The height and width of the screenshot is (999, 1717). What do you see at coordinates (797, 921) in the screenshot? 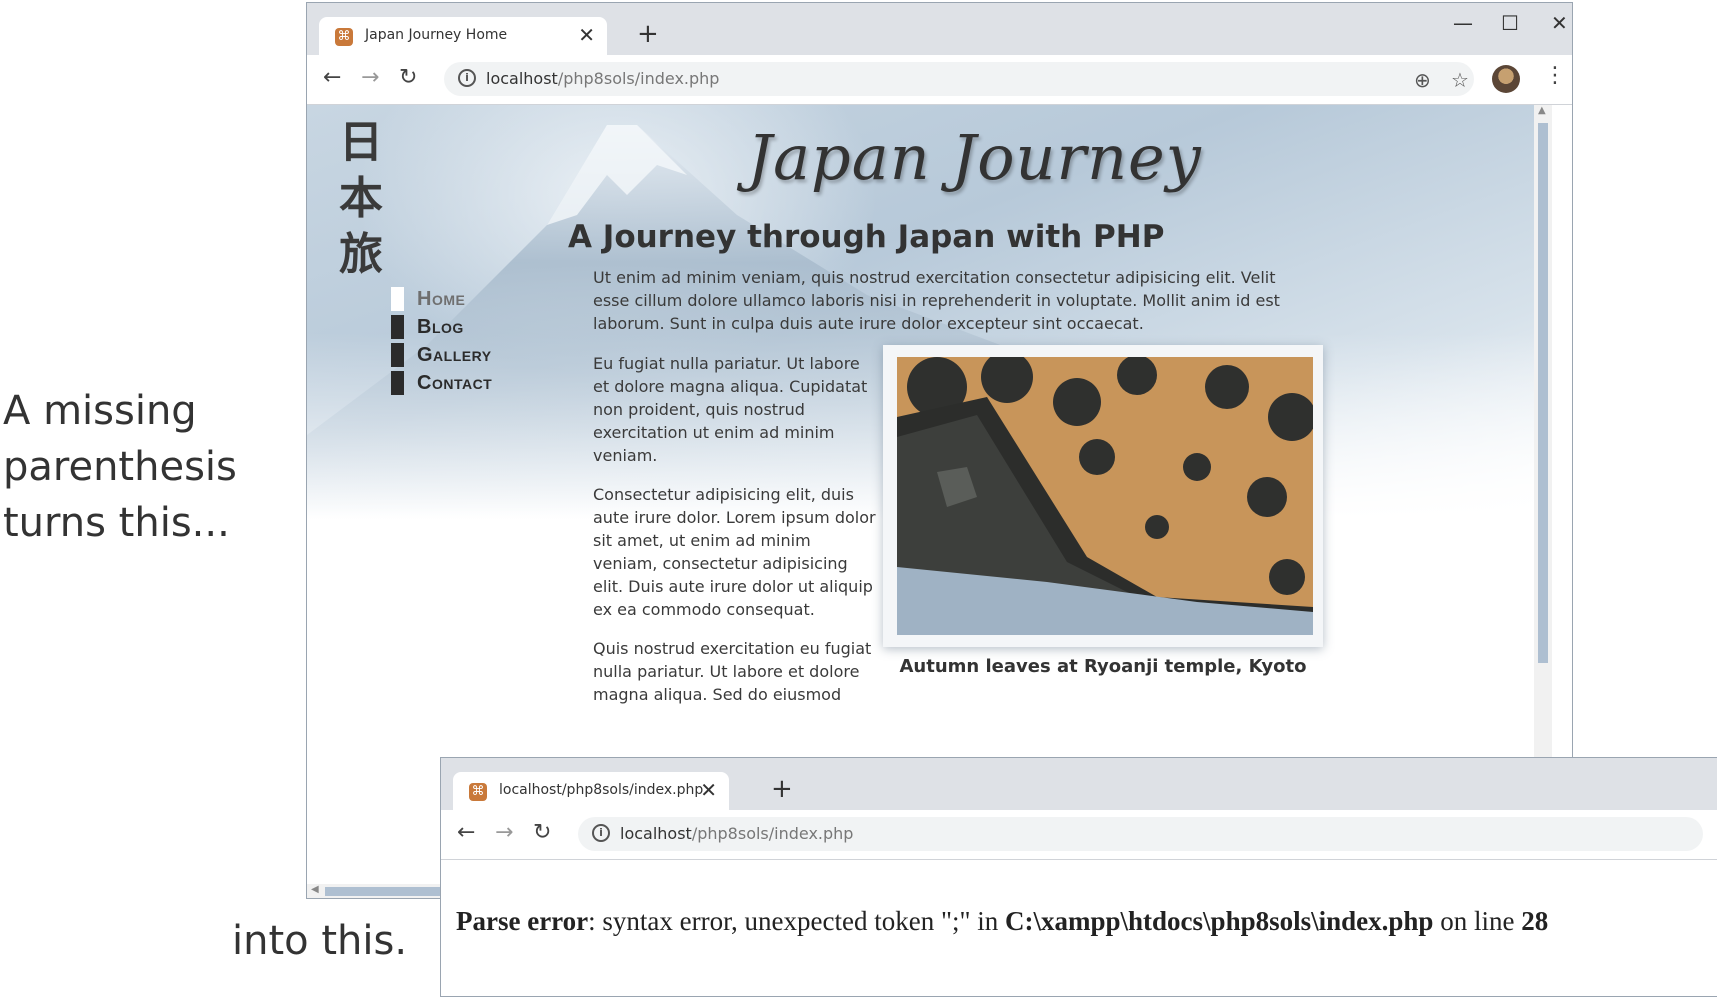
I see `error-text: : syntax error, unexpected token ";" in` at bounding box center [797, 921].